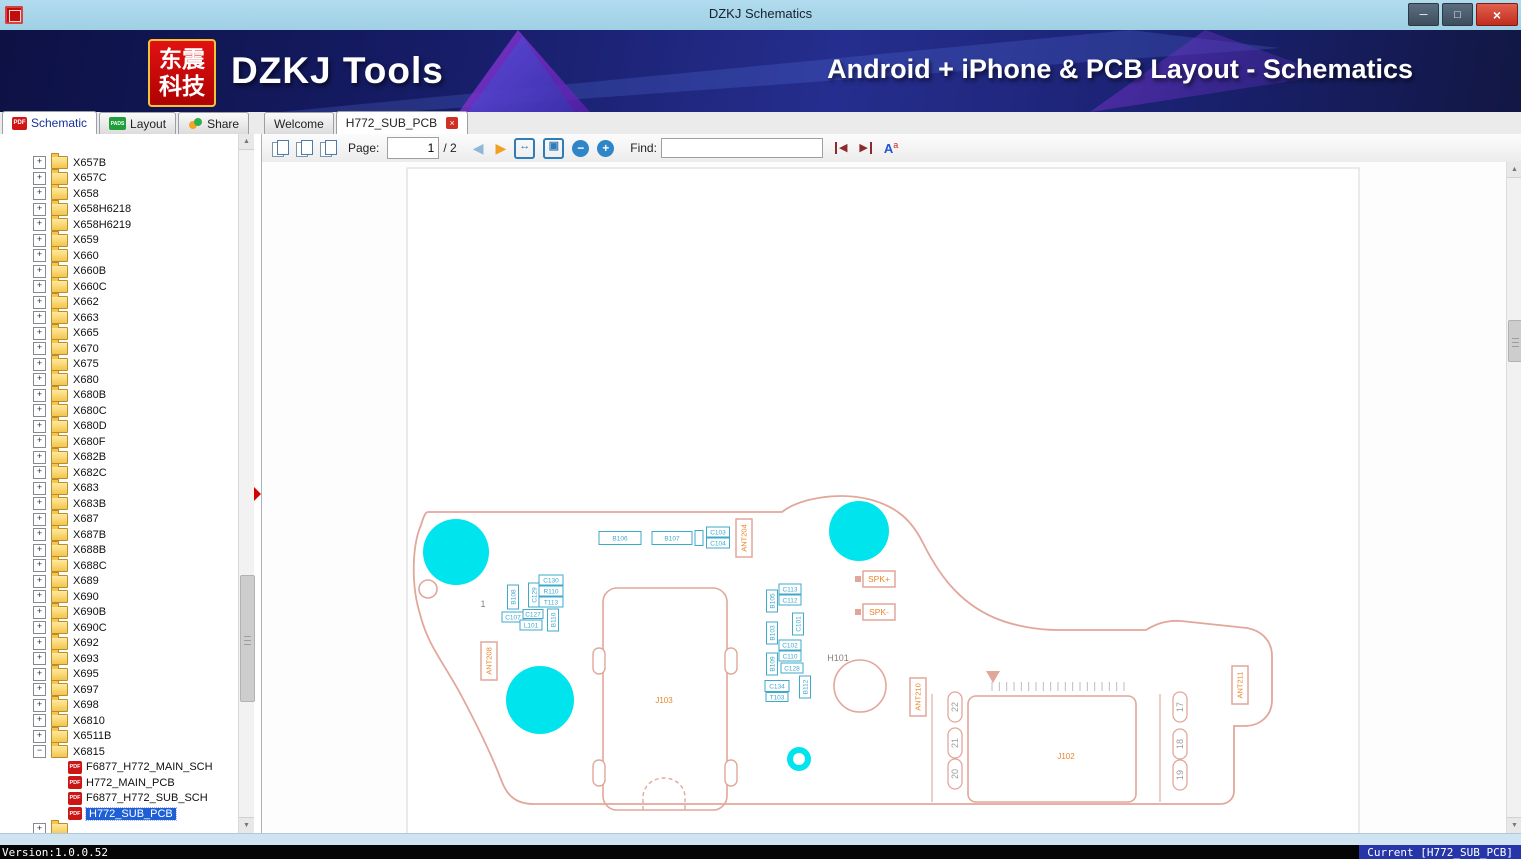  What do you see at coordinates (402, 123) in the screenshot?
I see `doc-tab-H772_SUB_PCB: H772_SUB_PCB ×` at bounding box center [402, 123].